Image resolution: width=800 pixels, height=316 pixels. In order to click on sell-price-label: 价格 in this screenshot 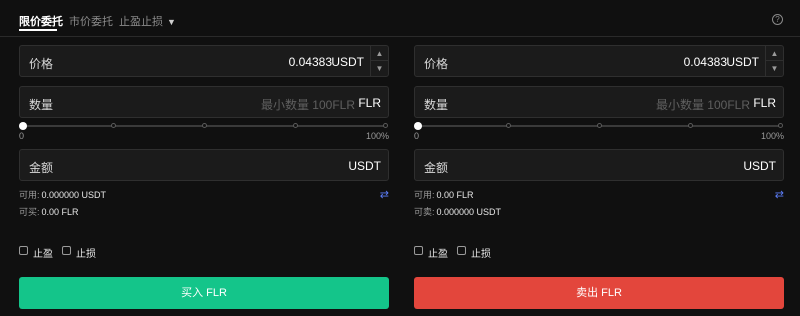, I will do `click(436, 64)`.